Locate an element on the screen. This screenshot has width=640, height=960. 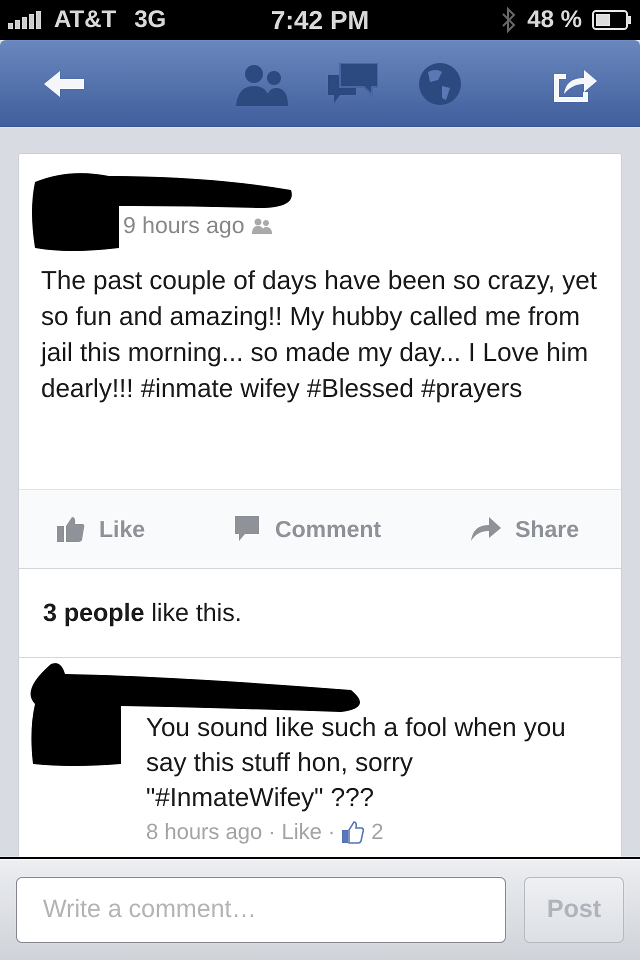
network-type: 3G is located at coordinates (150, 20).